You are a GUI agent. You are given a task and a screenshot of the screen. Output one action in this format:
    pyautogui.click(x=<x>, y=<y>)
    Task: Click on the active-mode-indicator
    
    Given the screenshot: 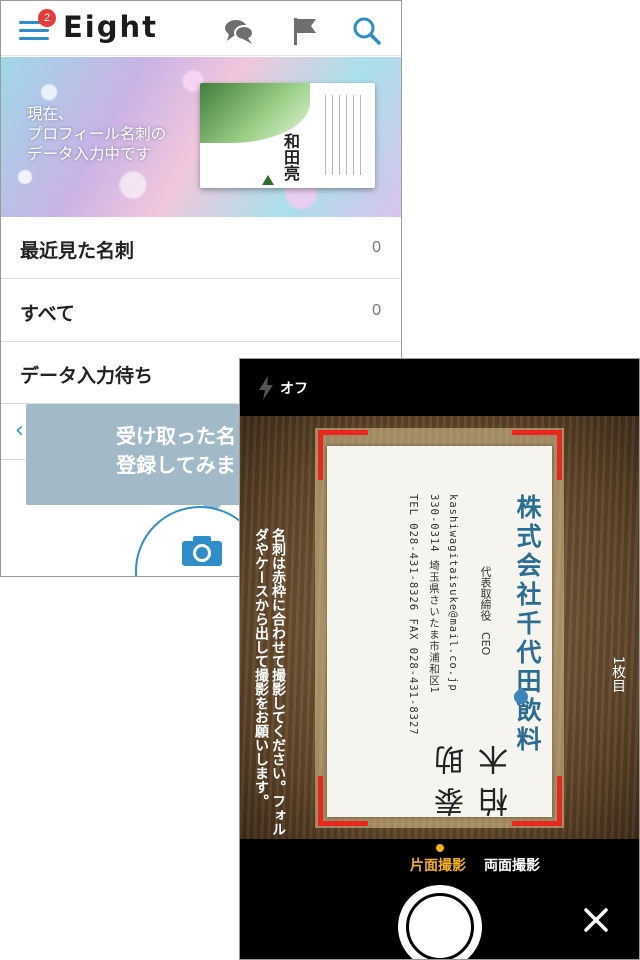 What is the action you would take?
    pyautogui.click(x=440, y=848)
    